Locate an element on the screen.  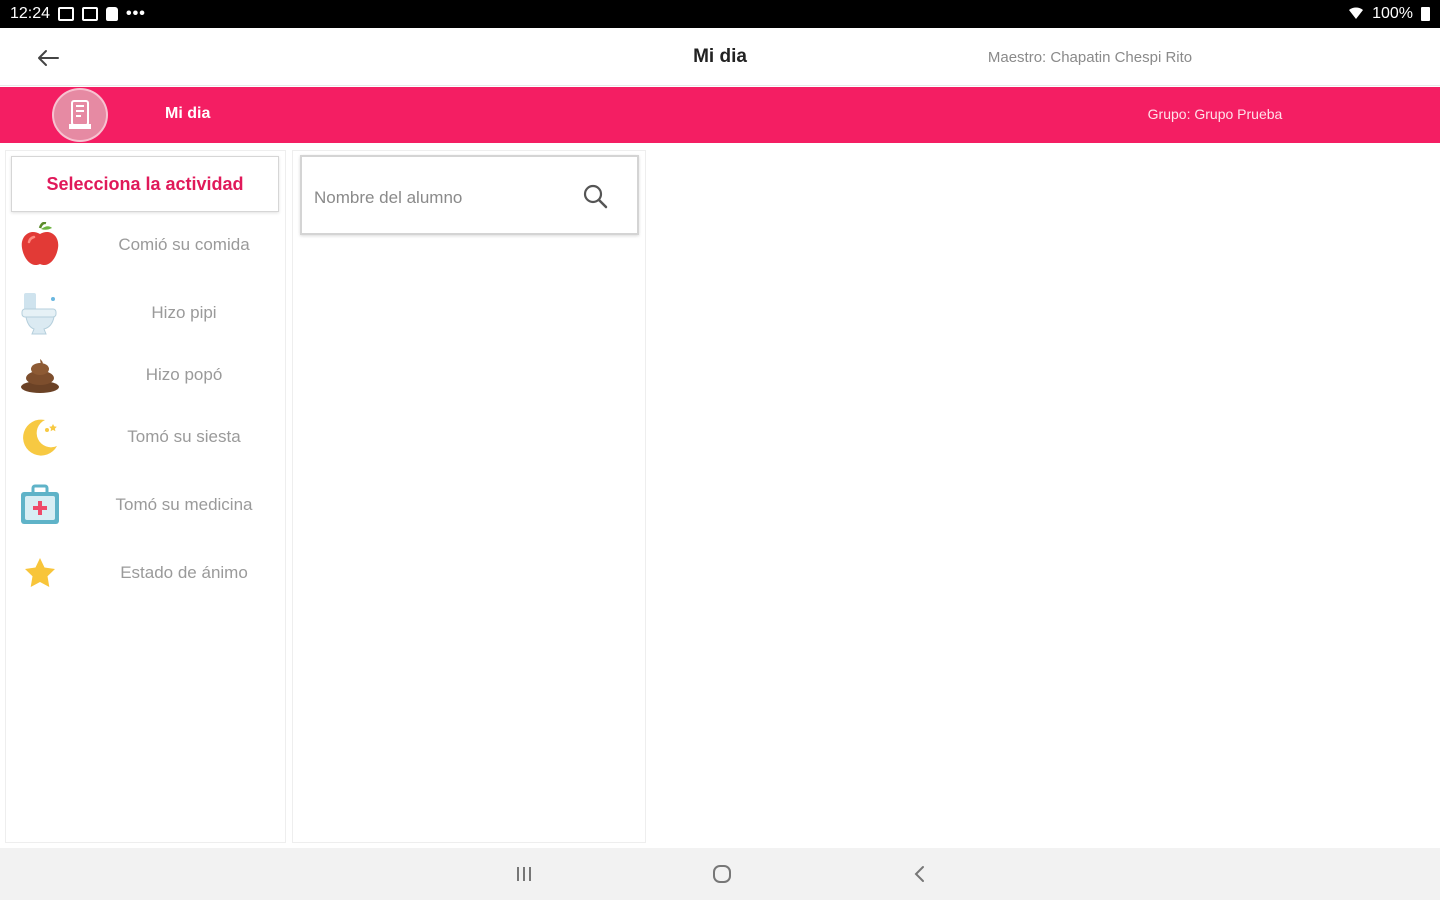
activity-item-comio: Comió su comida is located at coordinates (146, 245).